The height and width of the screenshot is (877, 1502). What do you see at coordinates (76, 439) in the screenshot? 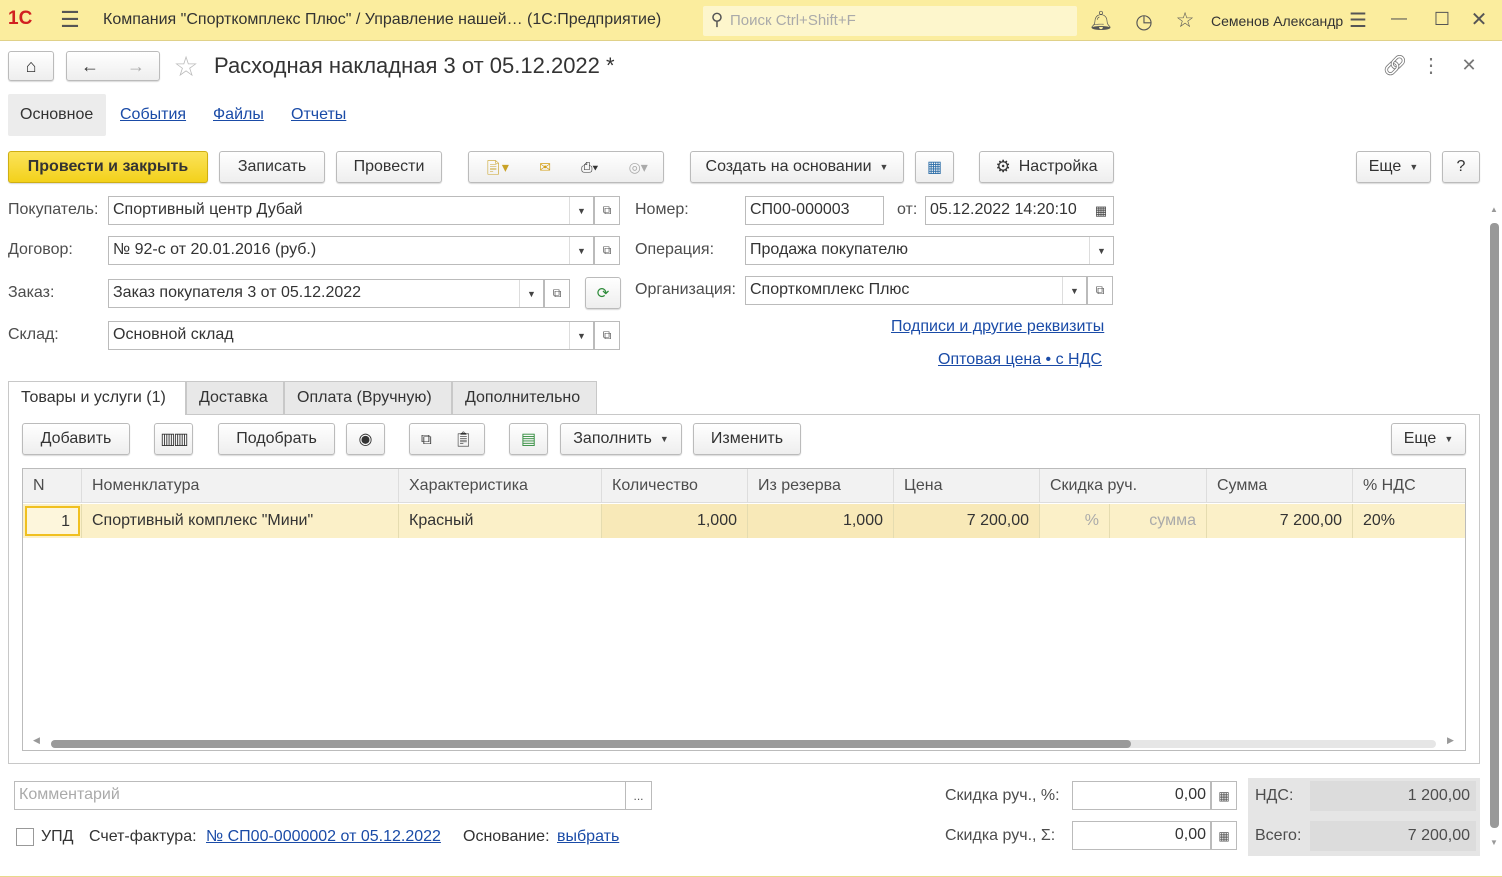
I see `add-row-button: Добавить` at bounding box center [76, 439].